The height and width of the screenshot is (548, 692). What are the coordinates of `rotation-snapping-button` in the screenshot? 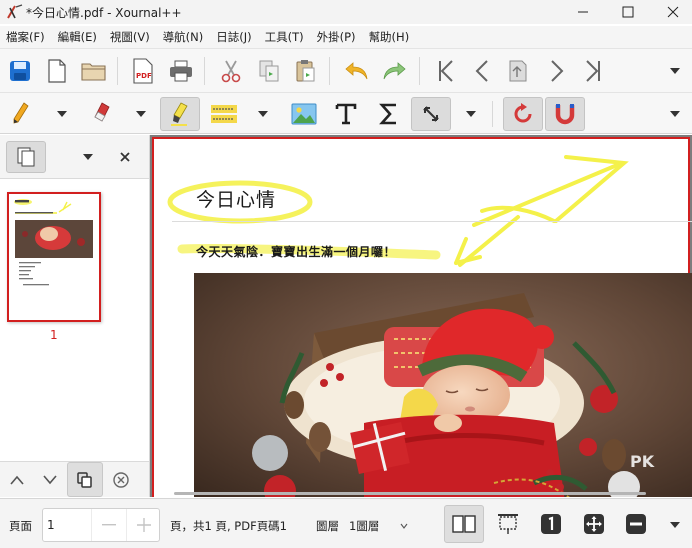 It's located at (523, 114).